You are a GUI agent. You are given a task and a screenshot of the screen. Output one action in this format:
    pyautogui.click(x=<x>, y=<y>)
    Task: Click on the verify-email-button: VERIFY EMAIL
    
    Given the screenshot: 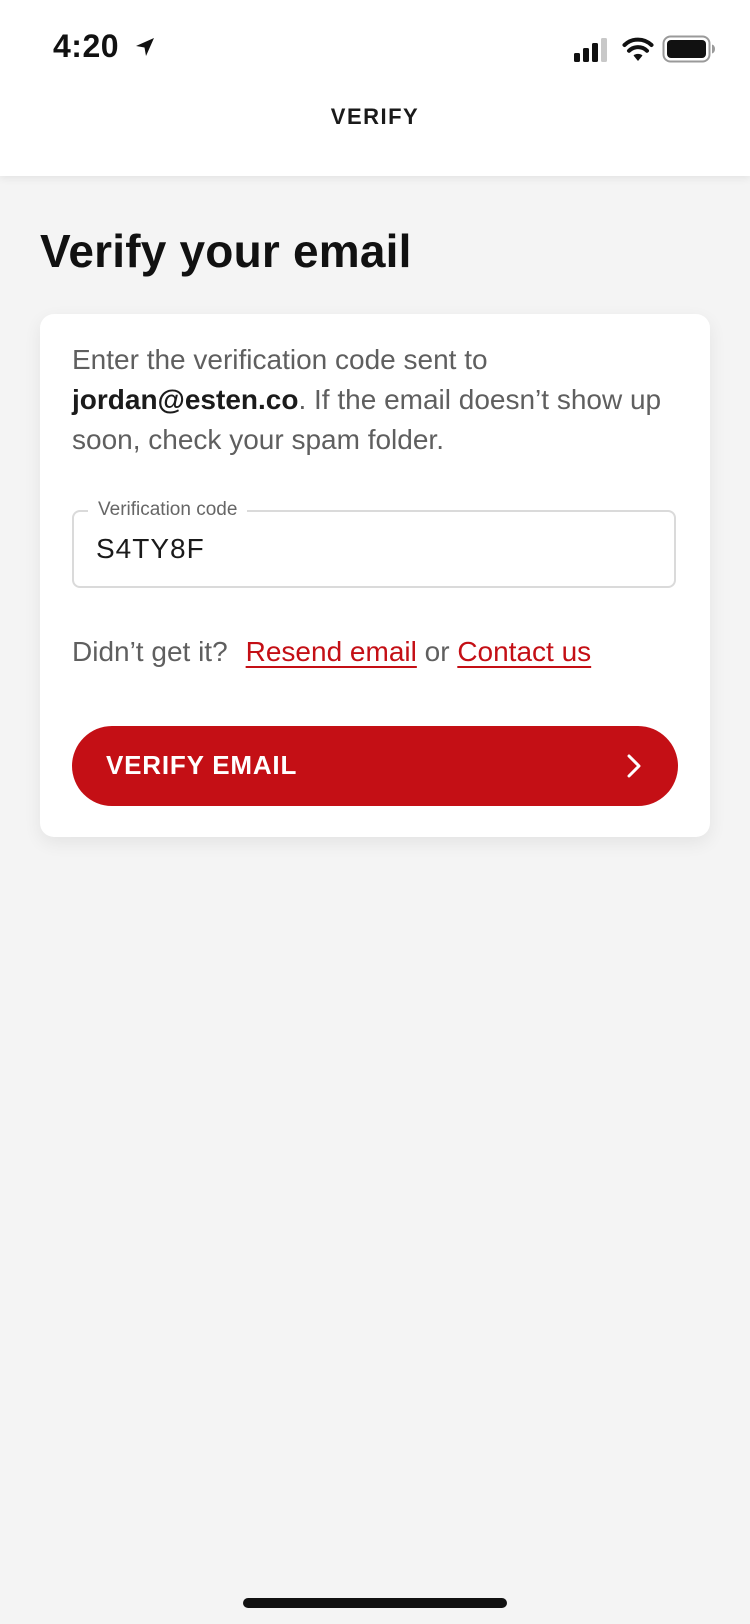 What is the action you would take?
    pyautogui.click(x=375, y=766)
    